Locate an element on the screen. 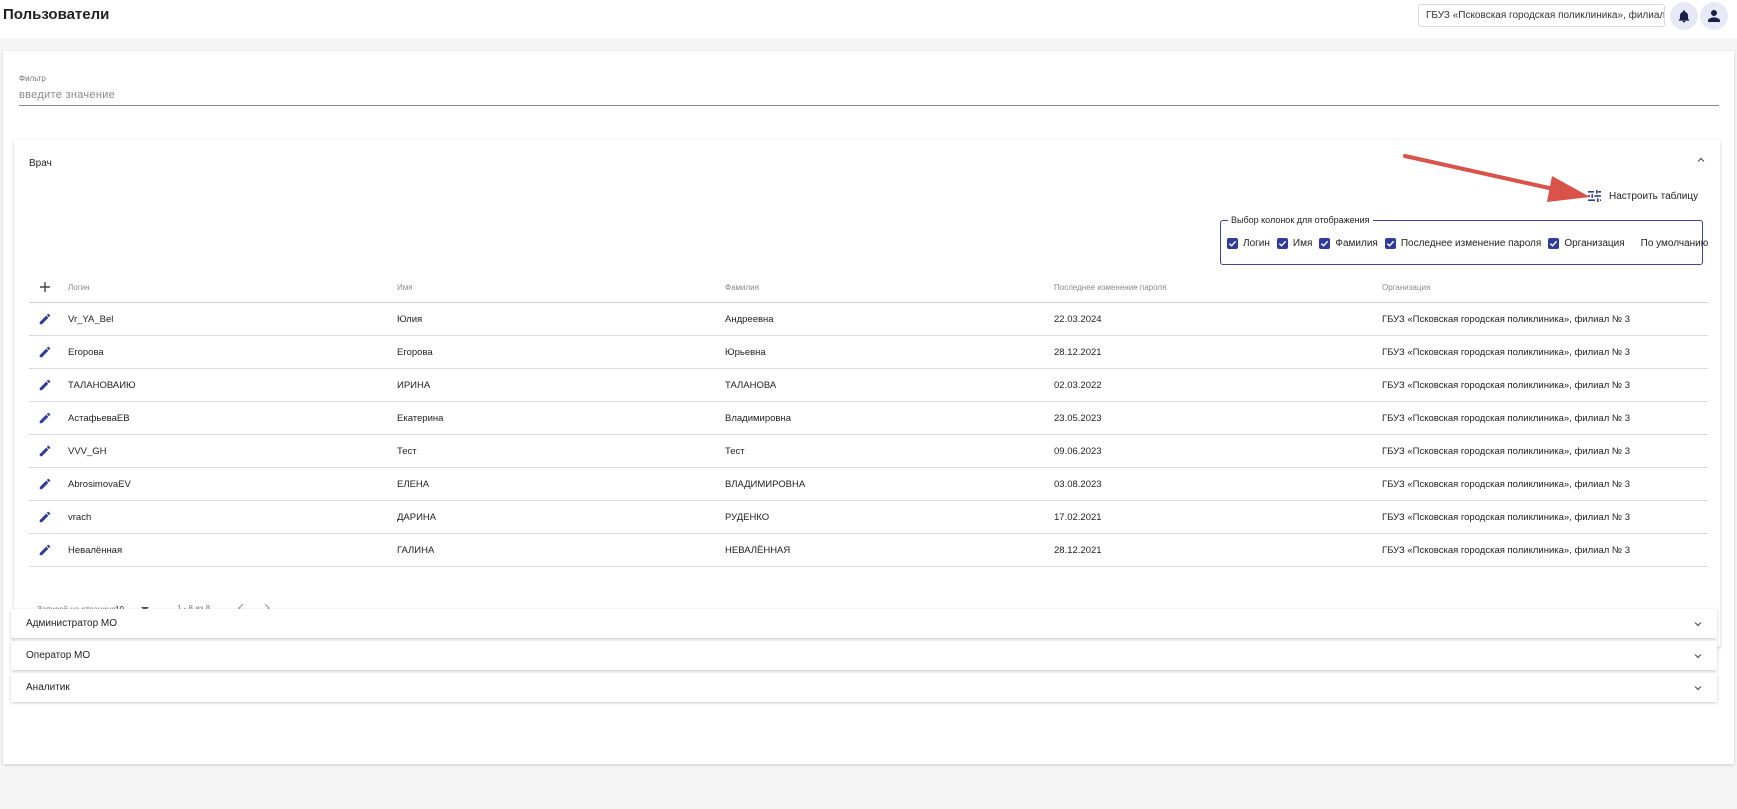  cell-login: ТАЛАНОВАИЮ is located at coordinates (102, 385).